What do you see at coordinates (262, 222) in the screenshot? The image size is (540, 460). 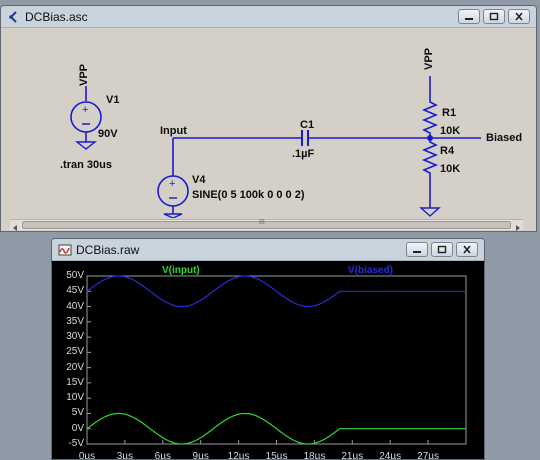 I see `scroll-thumb-grip: III` at bounding box center [262, 222].